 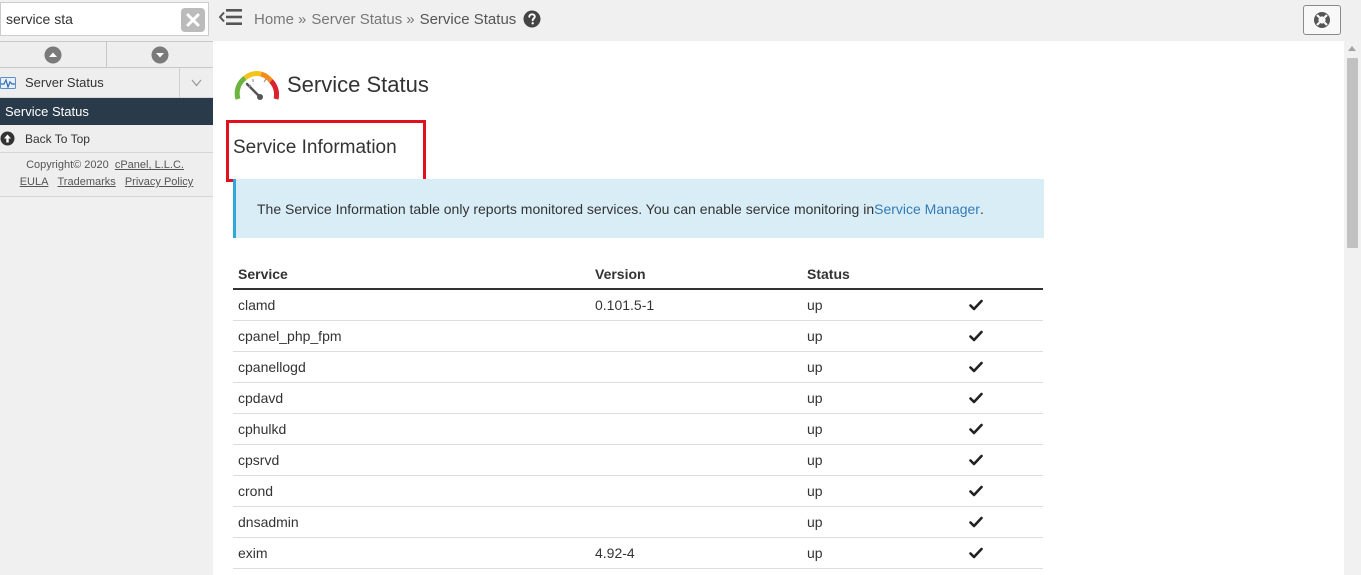 What do you see at coordinates (885, 274) in the screenshot?
I see `column-header-status: Status` at bounding box center [885, 274].